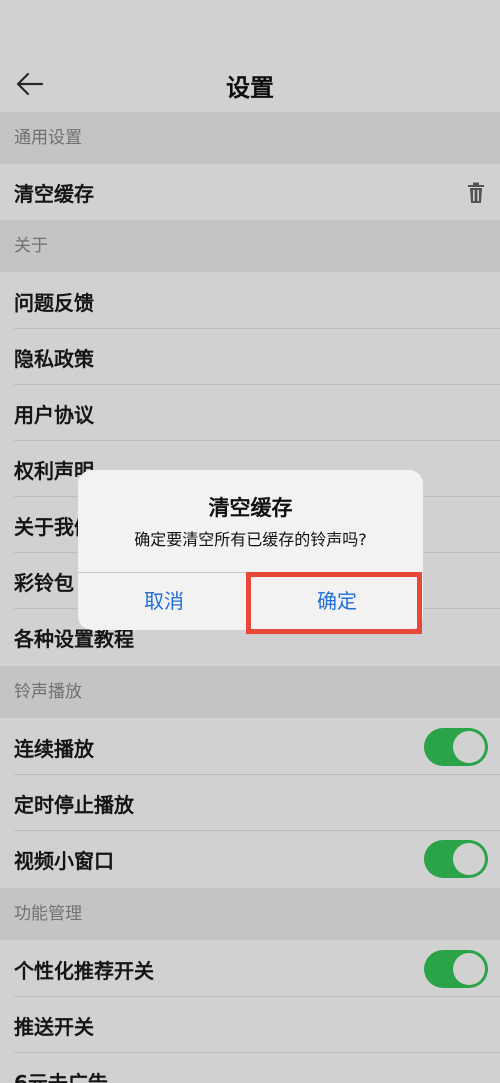 The height and width of the screenshot is (1083, 500). Describe the element at coordinates (250, 508) in the screenshot. I see `dialog-title: 清空缓存` at that location.